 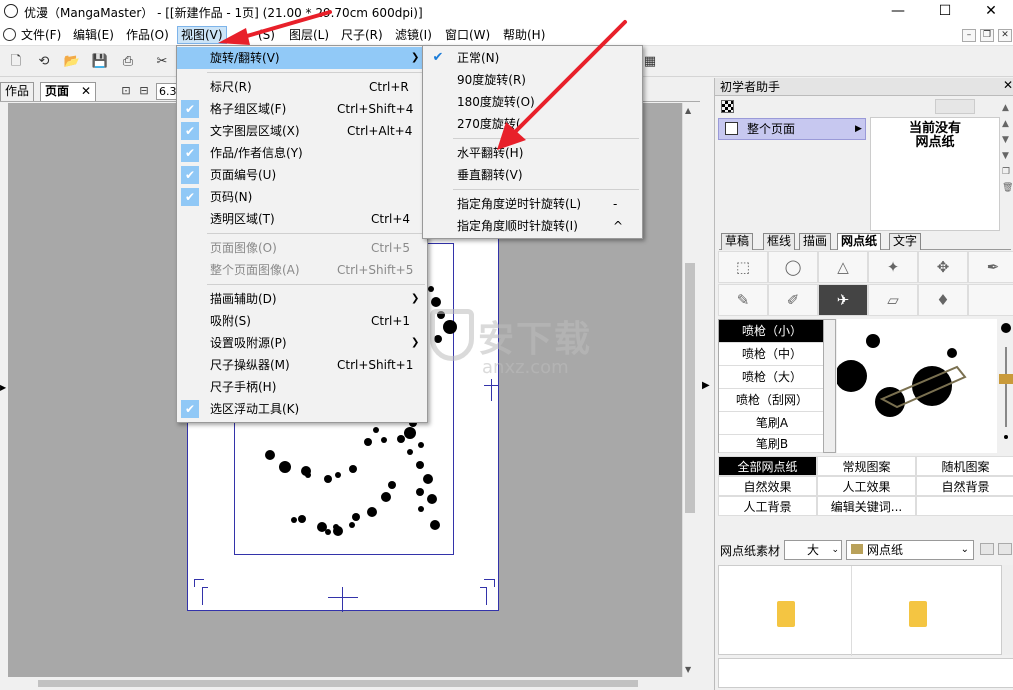 I want to click on brush-size-slider, so click(x=1006, y=386).